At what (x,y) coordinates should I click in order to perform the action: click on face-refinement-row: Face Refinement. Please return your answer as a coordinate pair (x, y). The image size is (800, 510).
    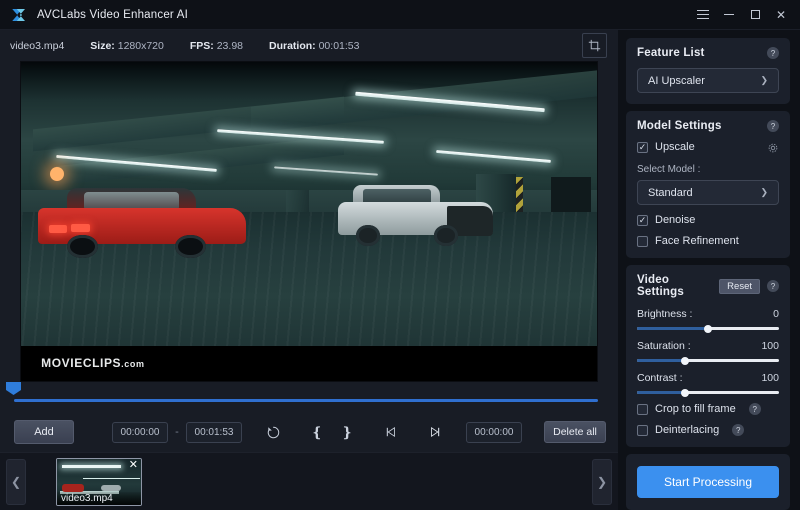
    Looking at the image, I should click on (708, 241).